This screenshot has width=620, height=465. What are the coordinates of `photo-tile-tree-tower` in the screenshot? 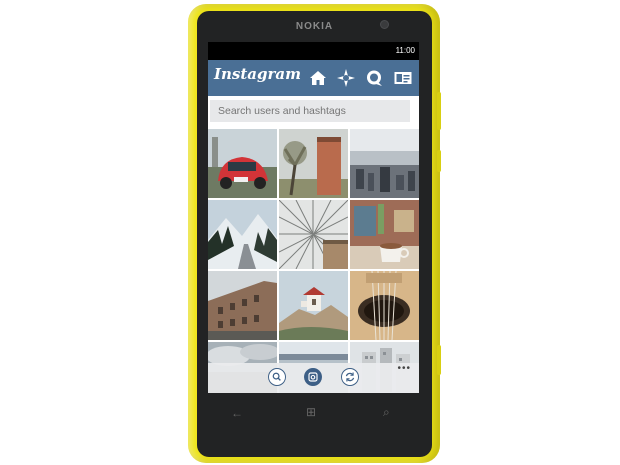 It's located at (313, 163).